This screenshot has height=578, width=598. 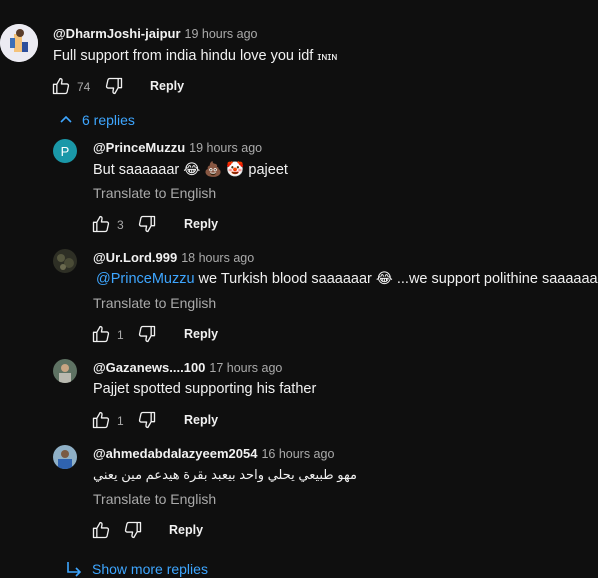 What do you see at coordinates (297, 454) in the screenshot?
I see `reply-timestamp: 16 hours ago` at bounding box center [297, 454].